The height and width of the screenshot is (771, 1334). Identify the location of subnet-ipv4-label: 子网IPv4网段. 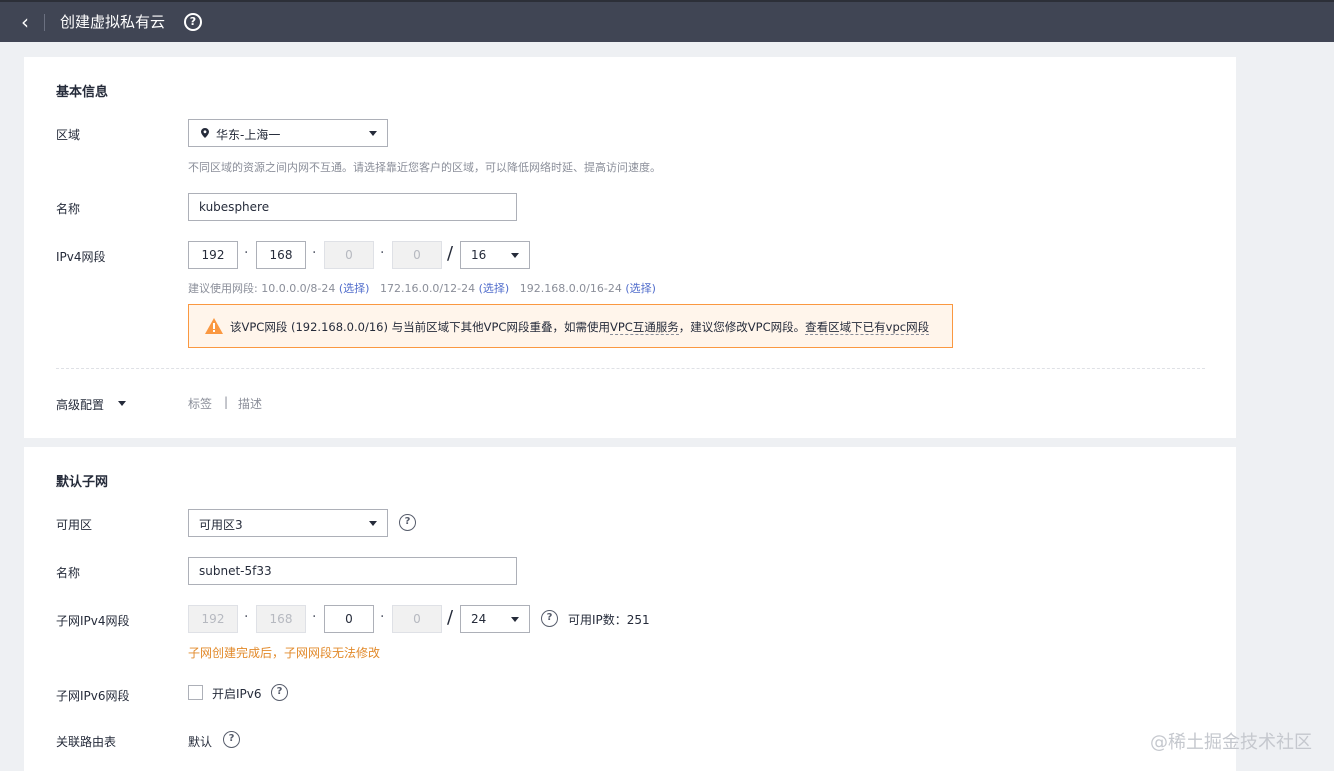
(93, 621).